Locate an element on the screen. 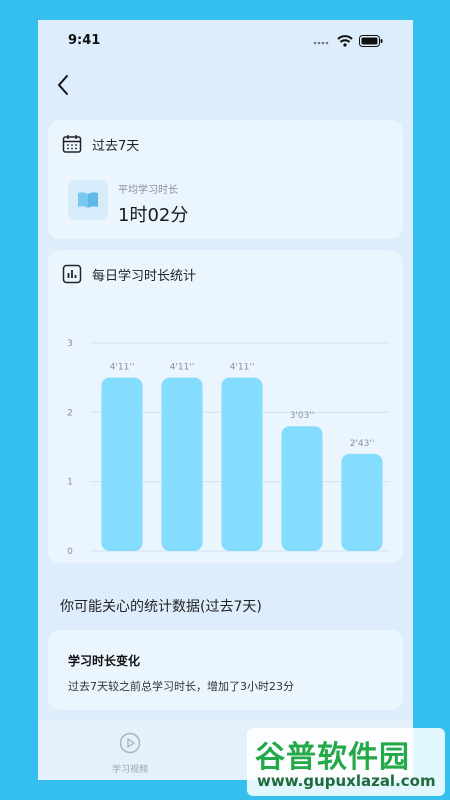  status-bar: 9:41 is located at coordinates (225, 42).